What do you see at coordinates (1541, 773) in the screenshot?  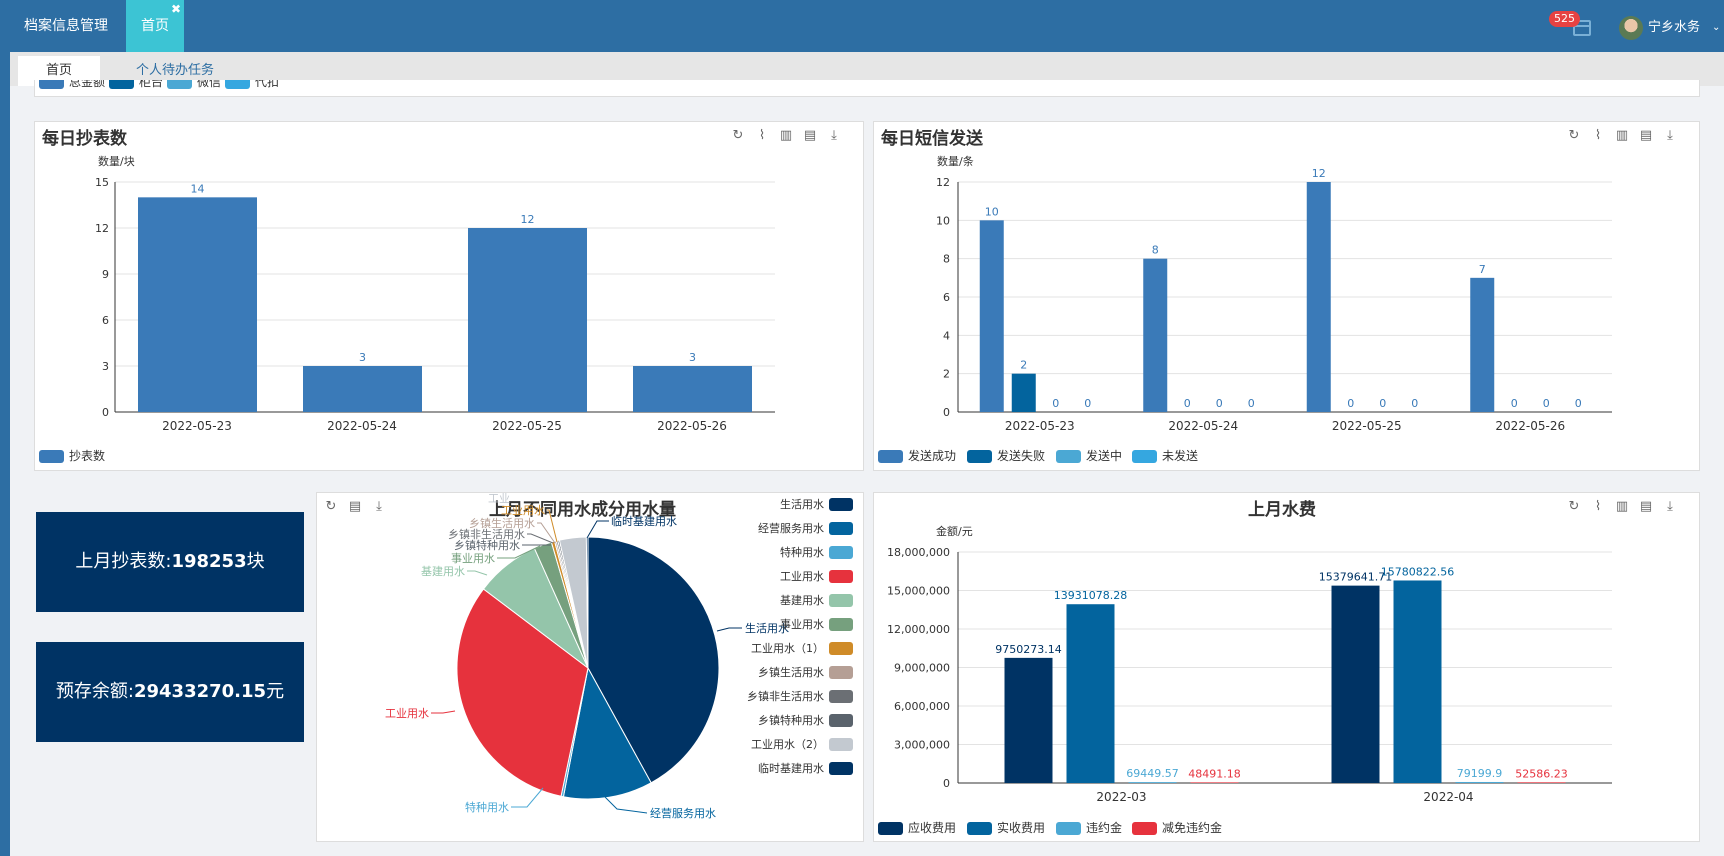 I see `data-label: 52586.23` at bounding box center [1541, 773].